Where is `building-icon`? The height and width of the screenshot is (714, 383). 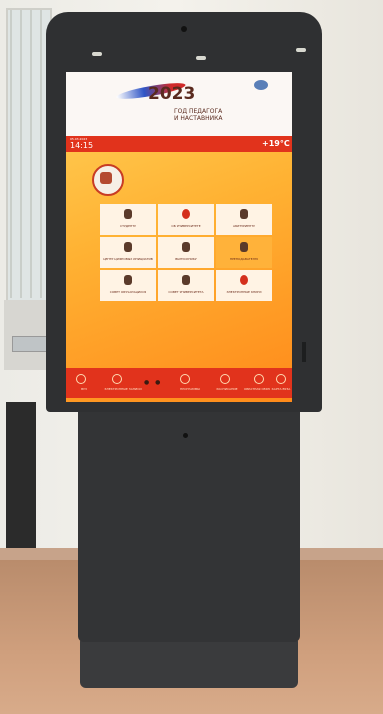
building-icon is located at coordinates (128, 247).